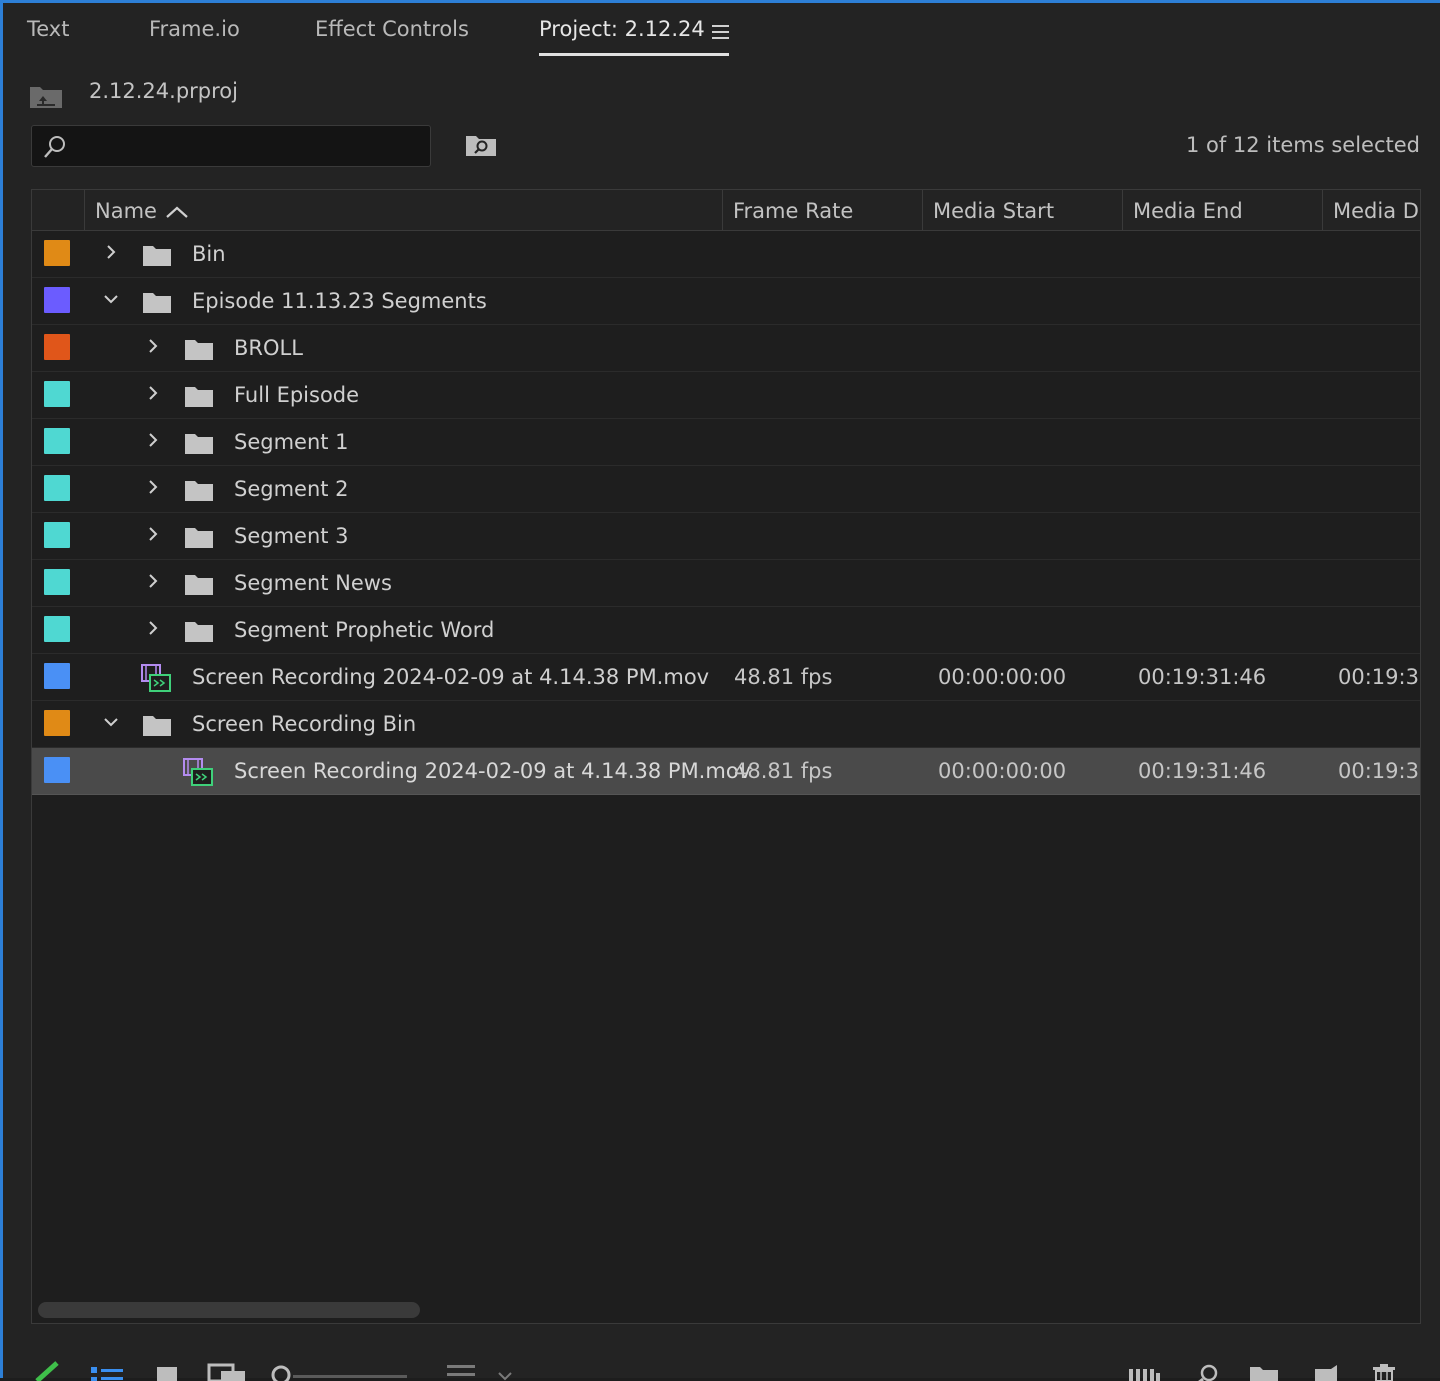  I want to click on column-header-name: Name, so click(403, 210).